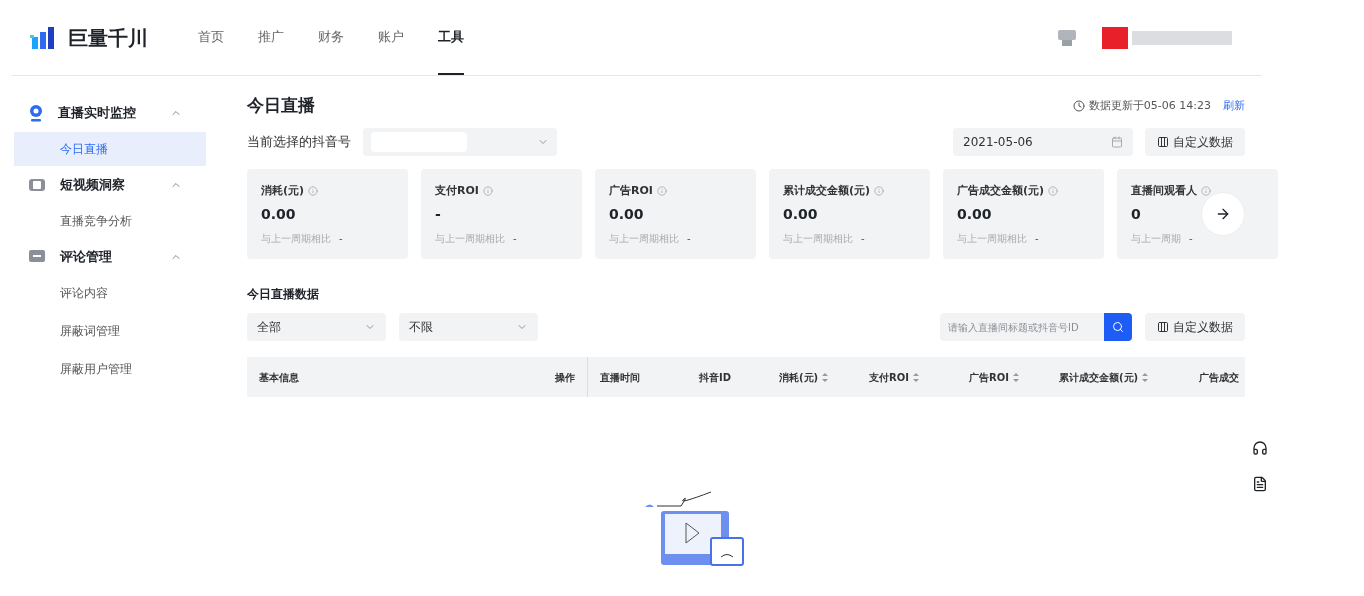 This screenshot has height=596, width=1364. What do you see at coordinates (1223, 214) in the screenshot?
I see `arrow-right-icon` at bounding box center [1223, 214].